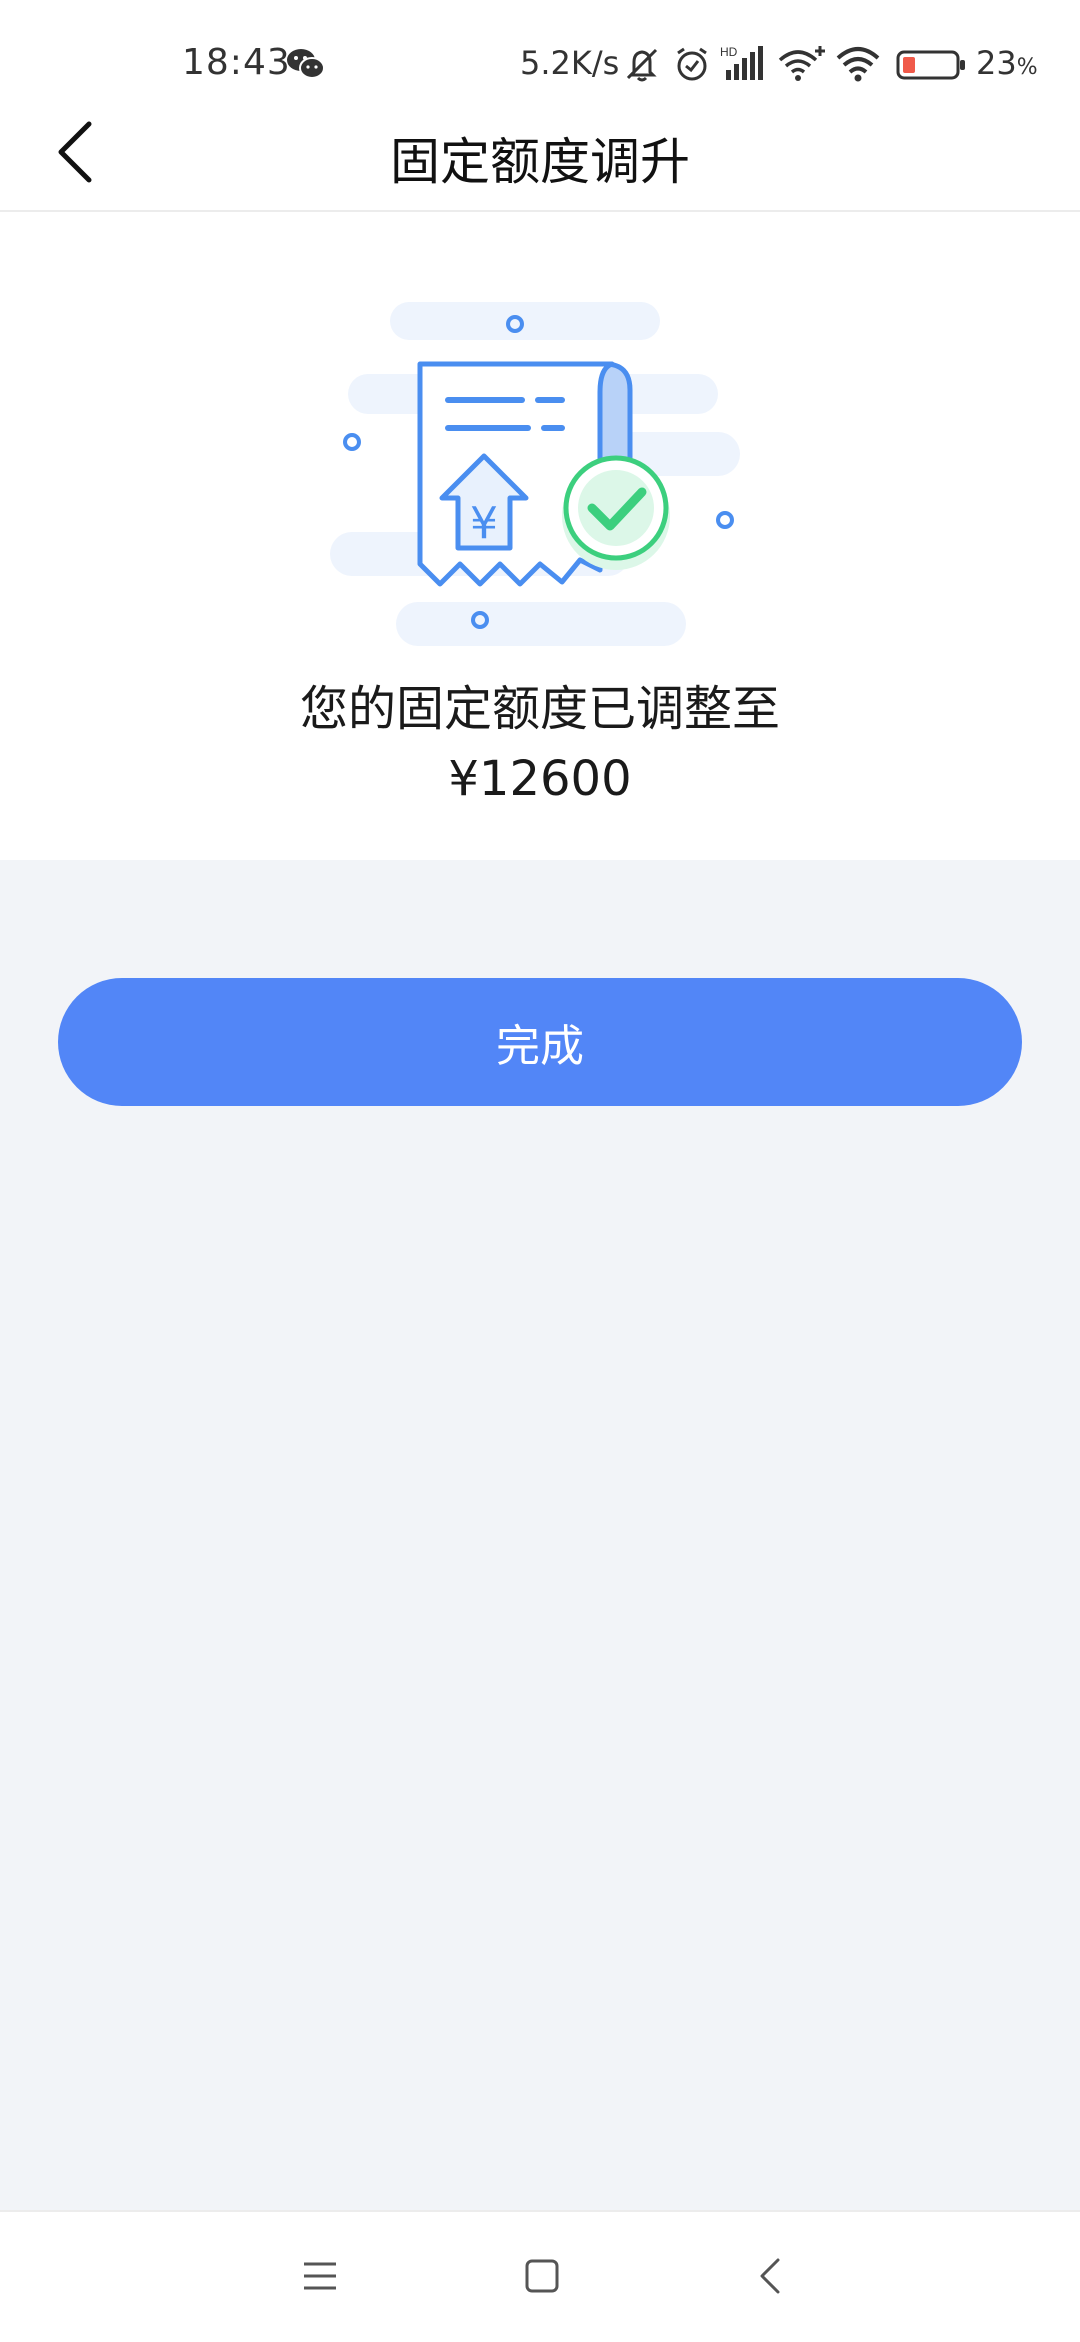  What do you see at coordinates (692, 64) in the screenshot?
I see `alarm-icon` at bounding box center [692, 64].